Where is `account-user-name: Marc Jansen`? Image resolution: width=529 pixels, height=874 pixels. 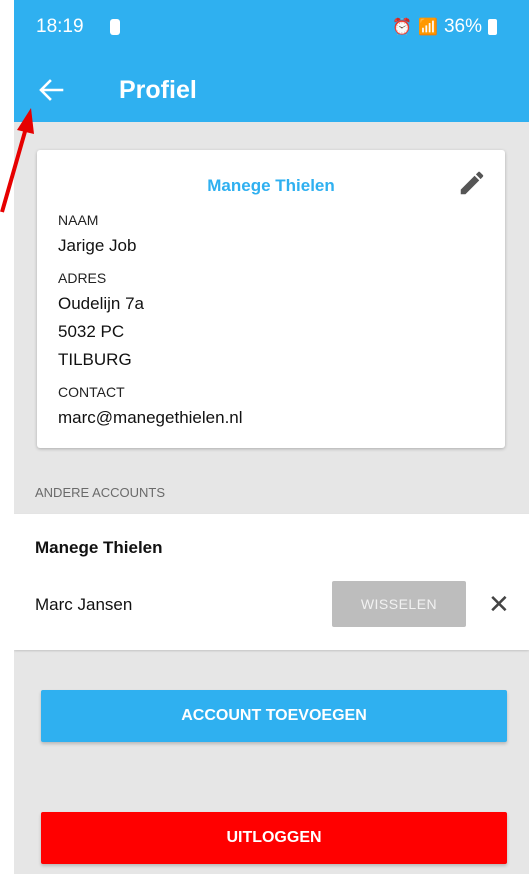
account-user-name: Marc Jansen is located at coordinates (84, 604).